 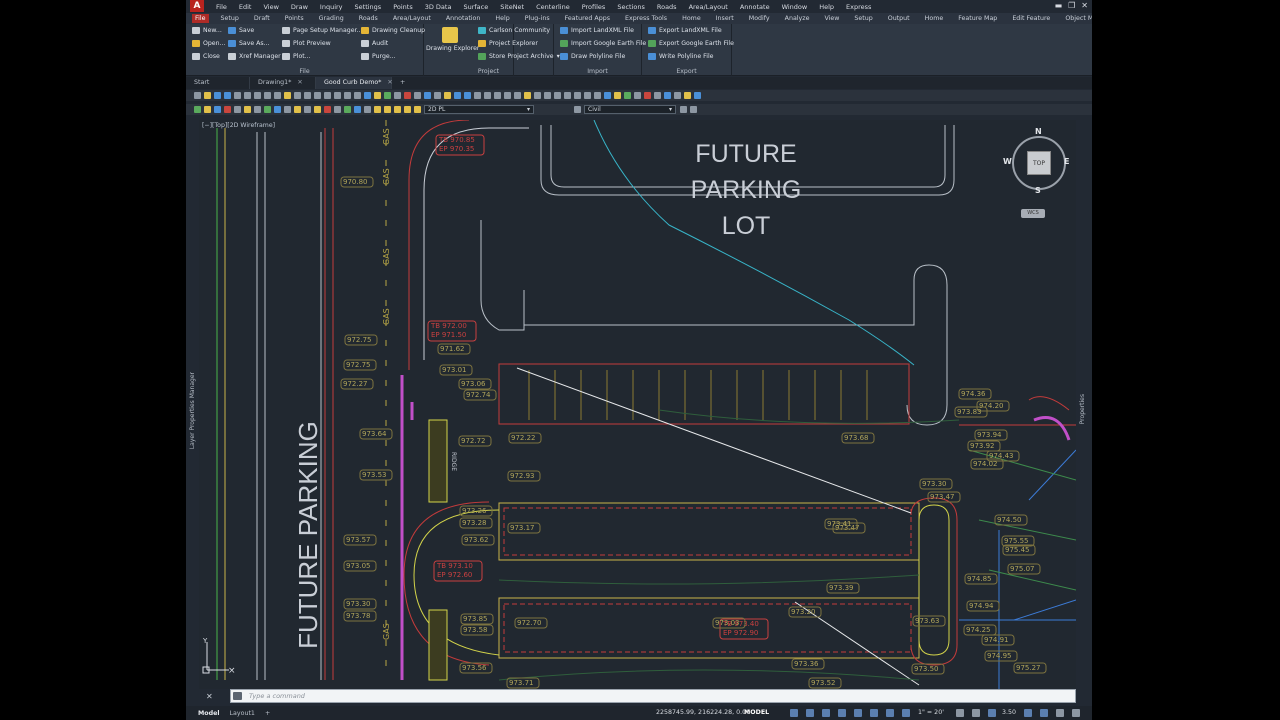 I want to click on command-input-placeholder: Type a command, so click(x=277, y=696).